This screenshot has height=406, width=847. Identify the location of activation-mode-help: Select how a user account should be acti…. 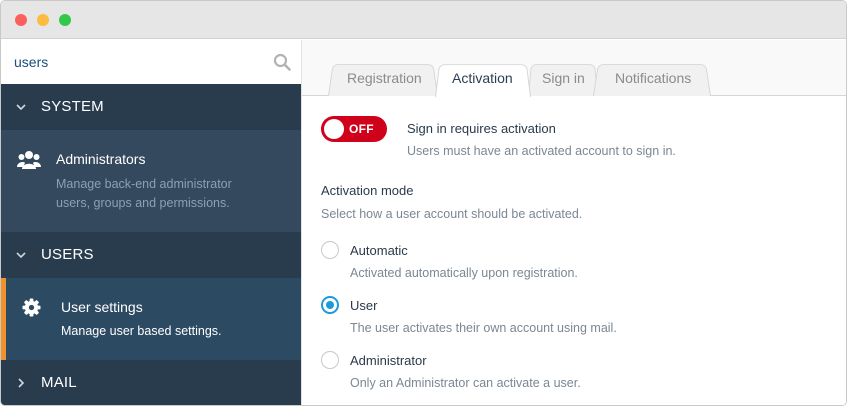
(452, 214).